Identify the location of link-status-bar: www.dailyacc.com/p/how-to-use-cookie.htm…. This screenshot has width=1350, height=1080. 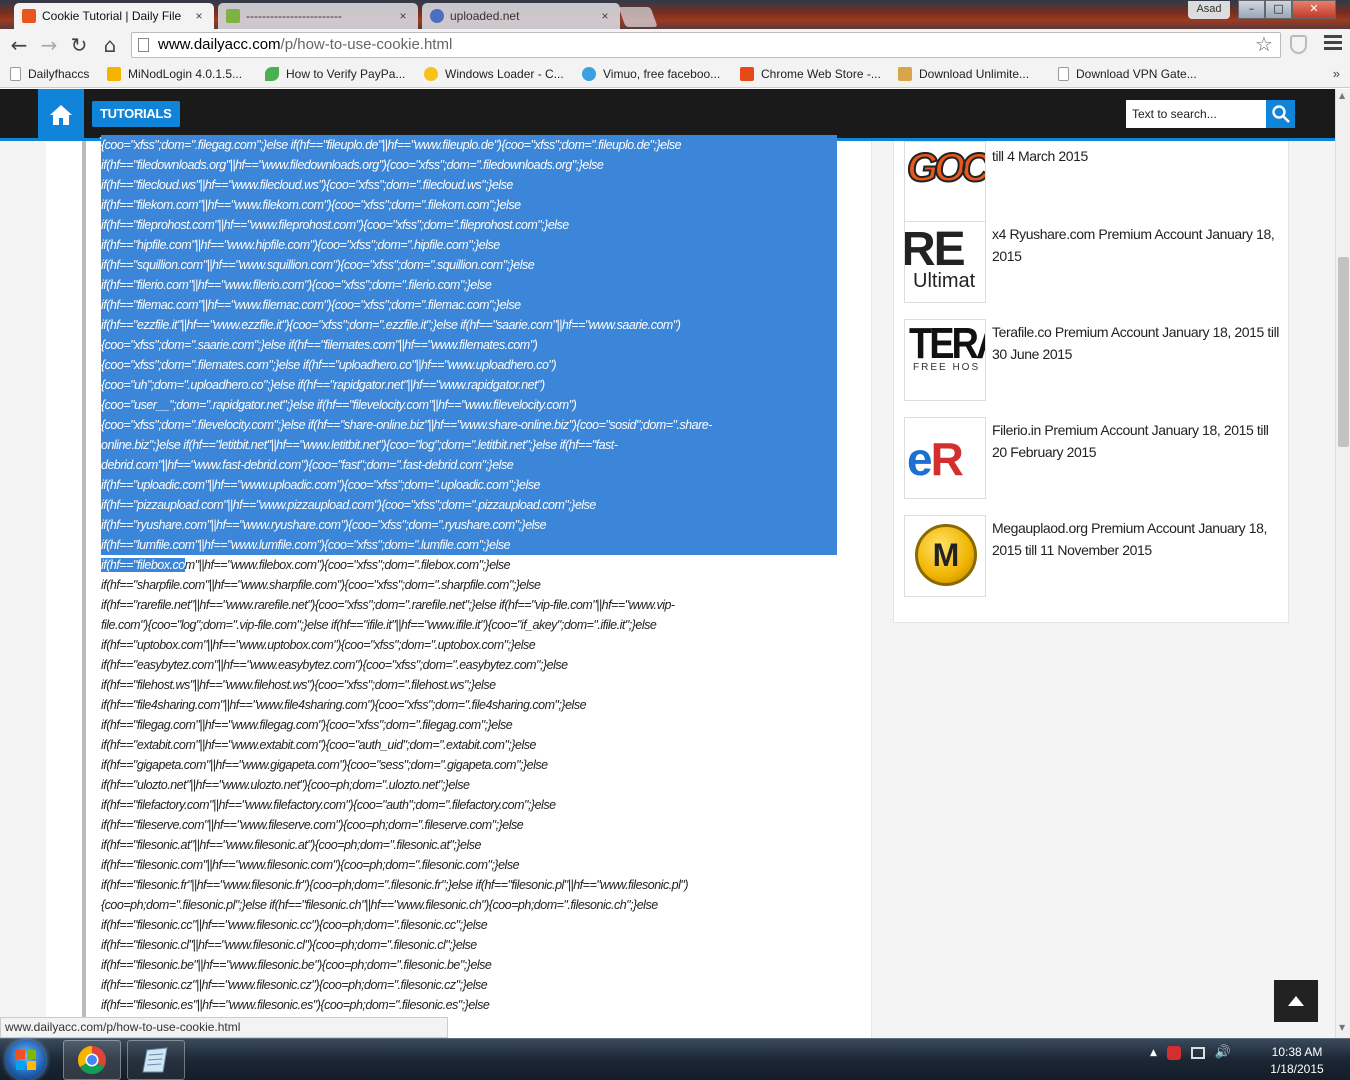
(224, 1027).